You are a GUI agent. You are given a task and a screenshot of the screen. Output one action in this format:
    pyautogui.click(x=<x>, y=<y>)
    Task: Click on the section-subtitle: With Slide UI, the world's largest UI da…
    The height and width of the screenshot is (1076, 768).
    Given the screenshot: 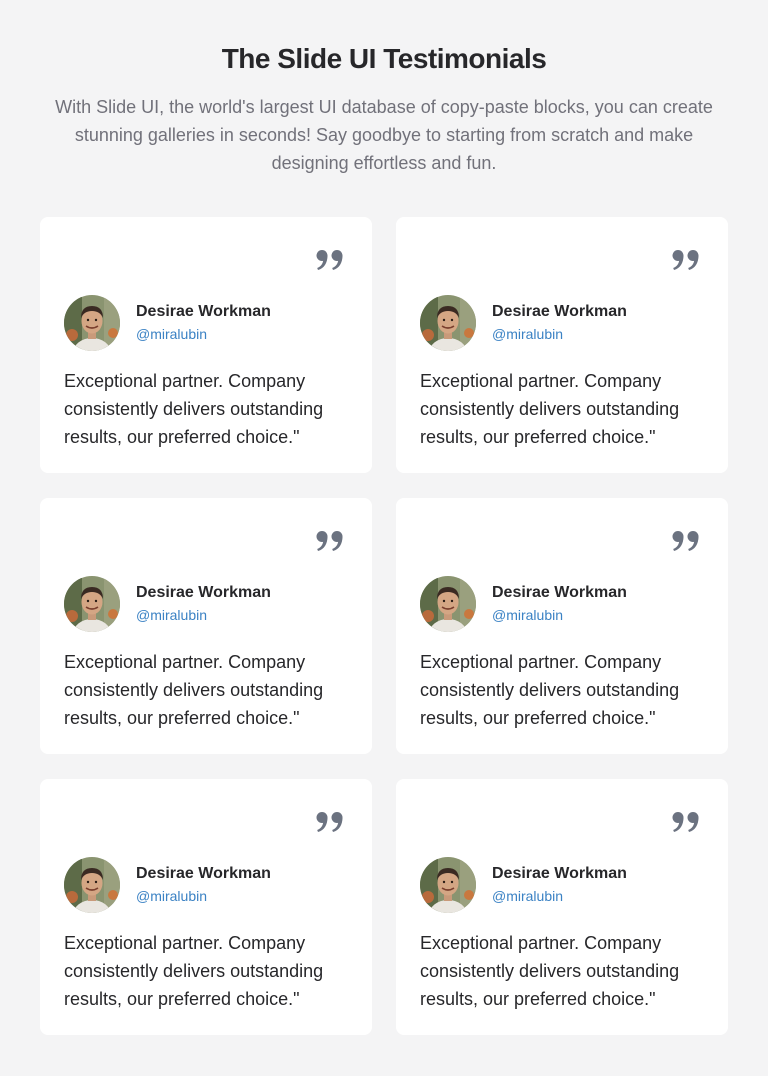 What is the action you would take?
    pyautogui.click(x=384, y=135)
    